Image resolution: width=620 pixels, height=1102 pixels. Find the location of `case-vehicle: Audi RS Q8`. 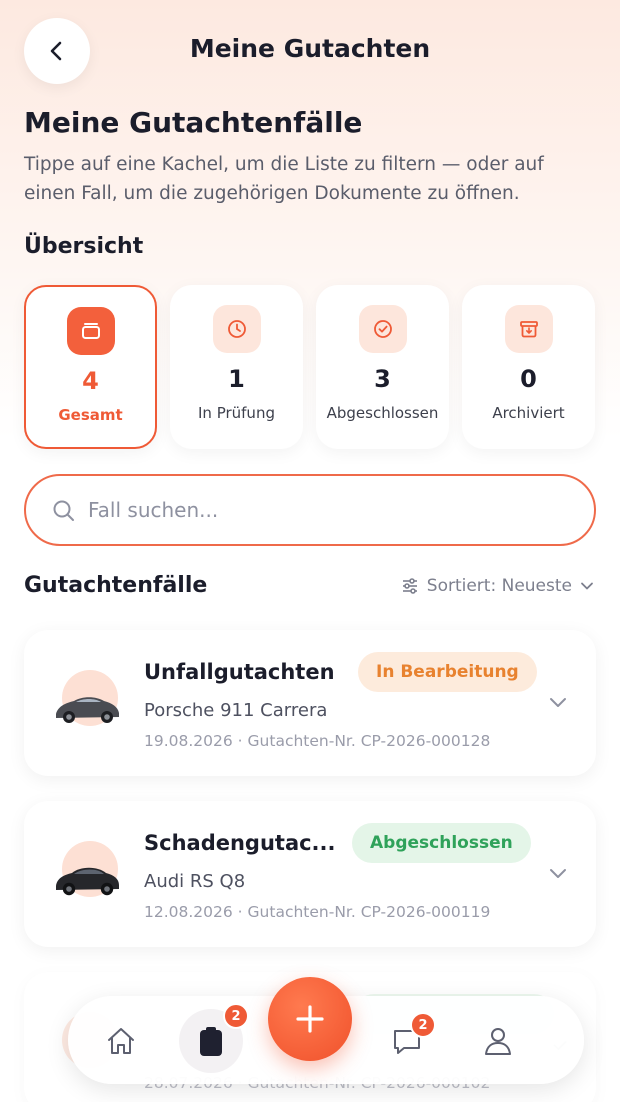

case-vehicle: Audi RS Q8 is located at coordinates (195, 881).